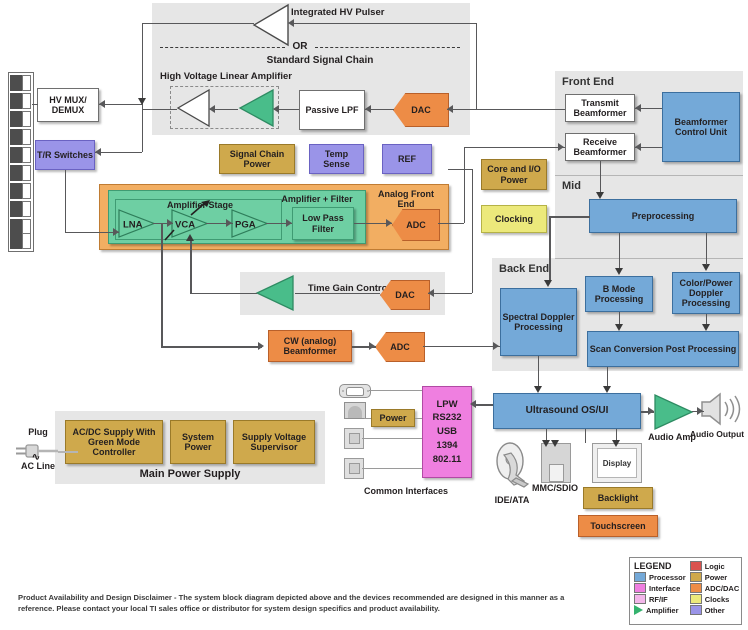 The height and width of the screenshot is (630, 748). Describe the element at coordinates (701, 127) in the screenshot. I see `block-beamformer-control-unit: Beamformer Control Unit` at that location.